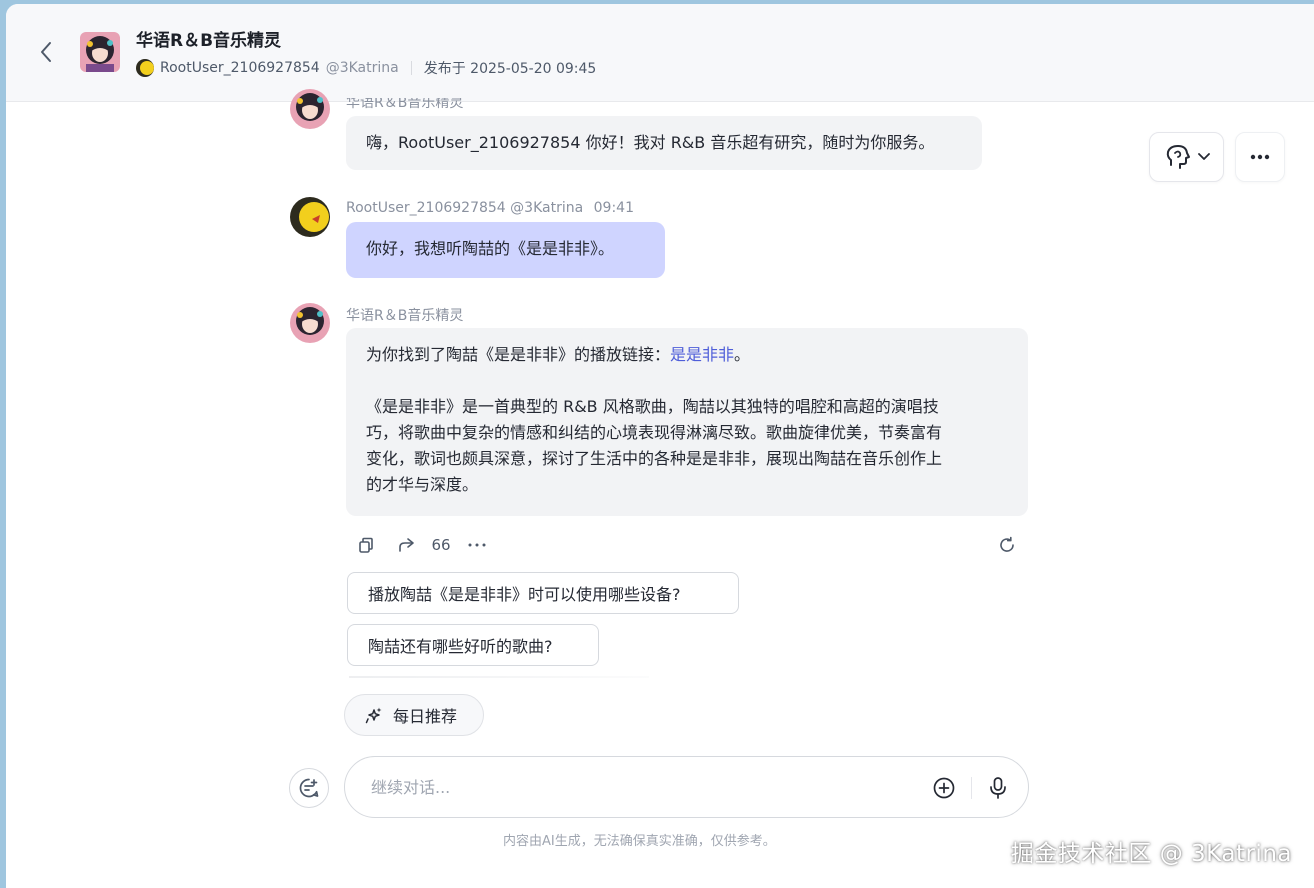 Image resolution: width=1314 pixels, height=888 pixels. I want to click on disclaimer-text: 内容由AI生成，无法确保真实准确，仅供参考。, so click(639, 841).